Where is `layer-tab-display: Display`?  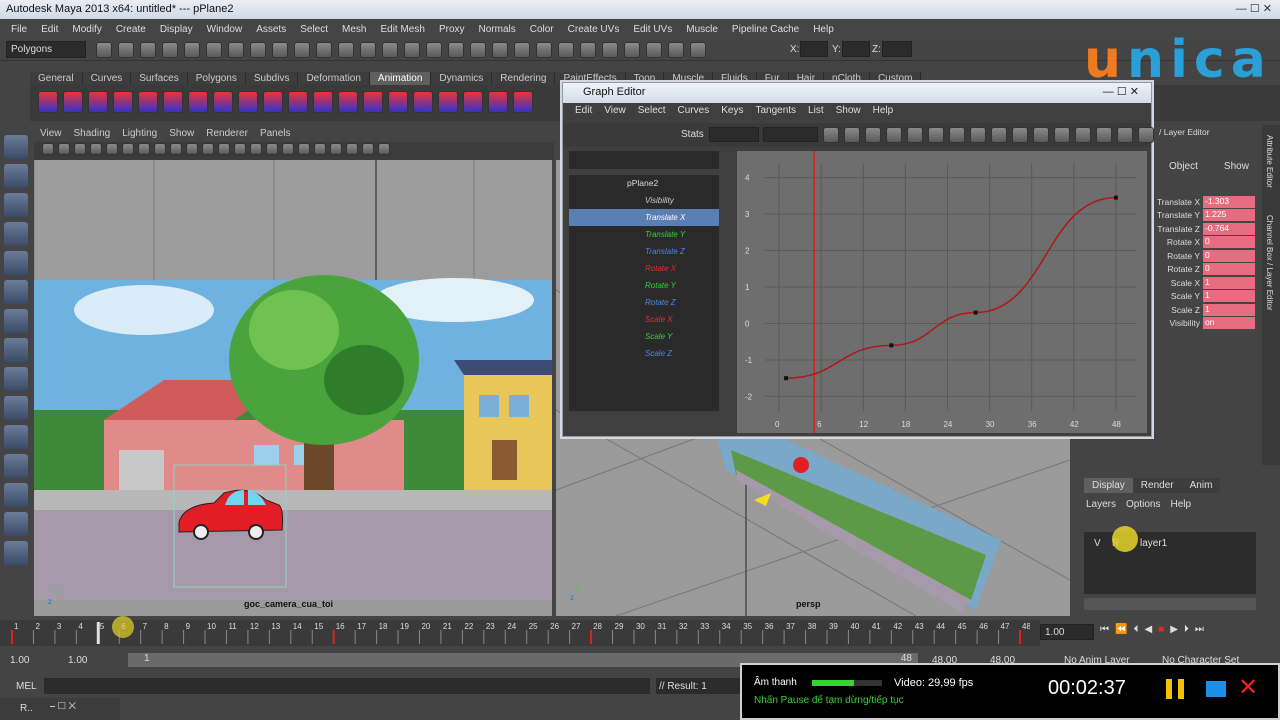
layer-tab-display: Display is located at coordinates (1108, 485).